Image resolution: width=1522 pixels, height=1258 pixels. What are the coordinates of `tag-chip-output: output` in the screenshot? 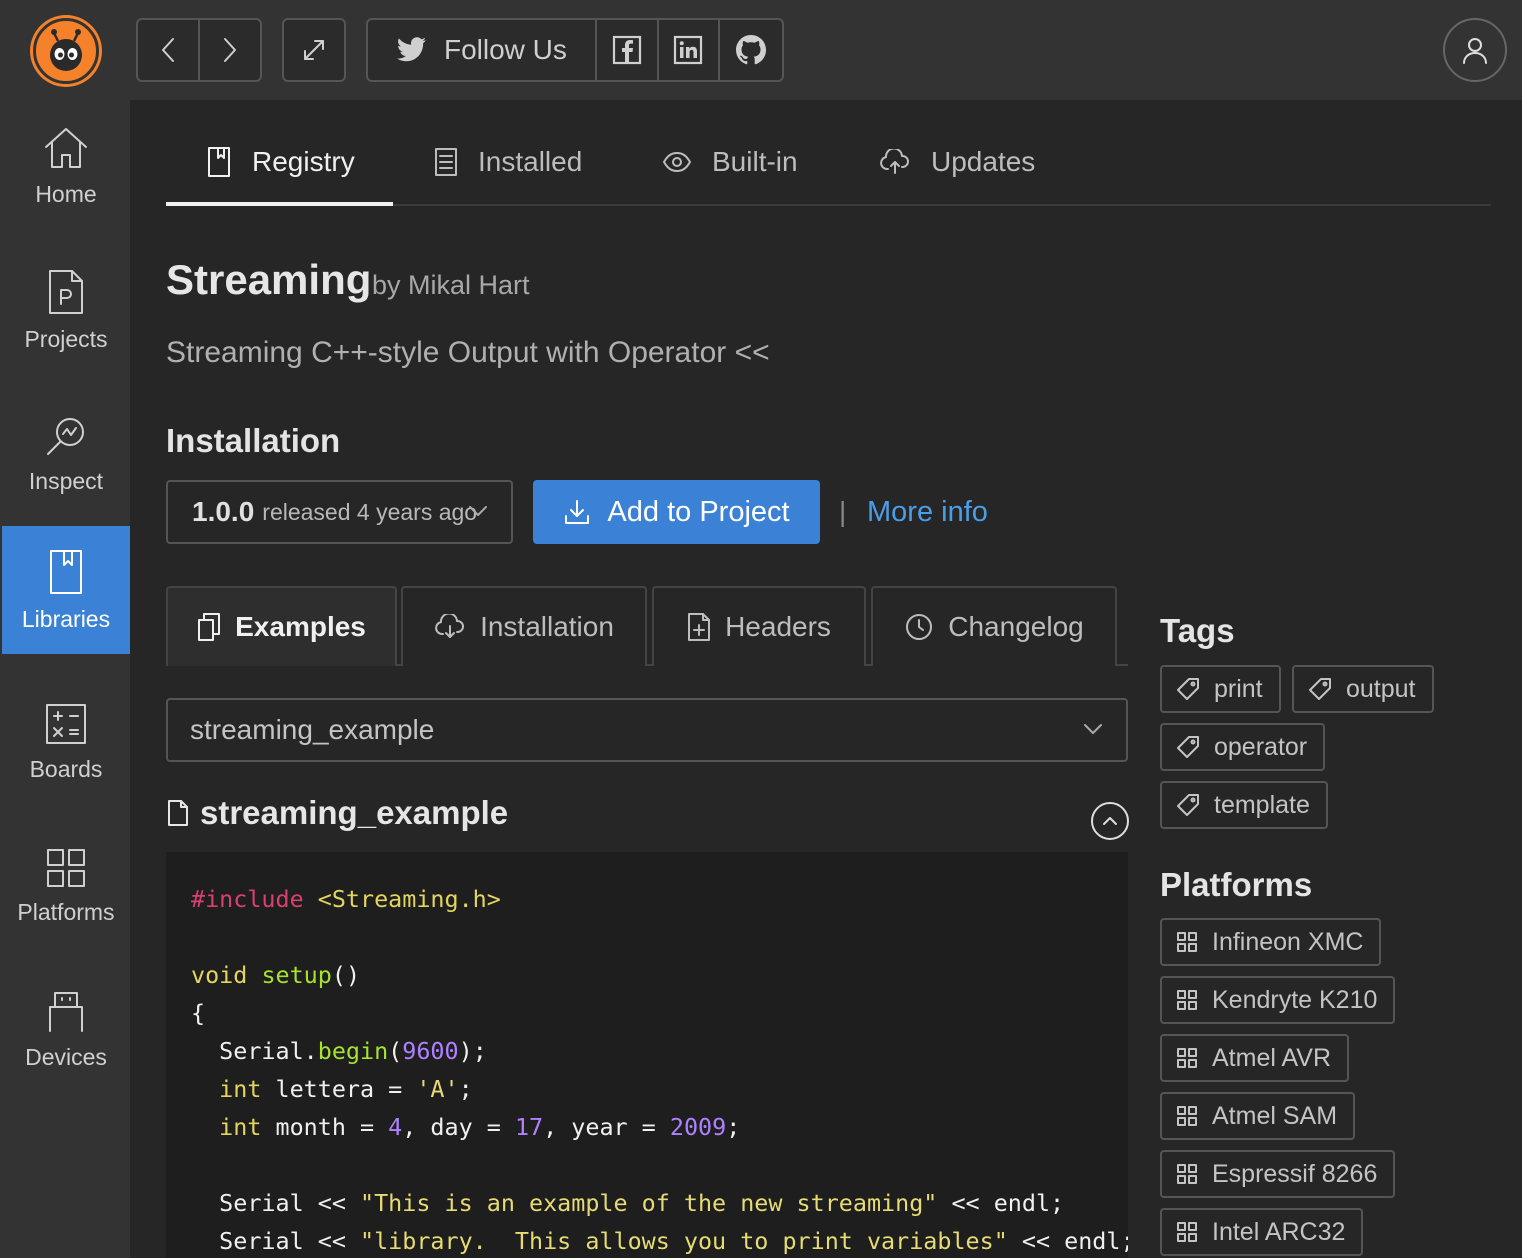 It's located at (1363, 689).